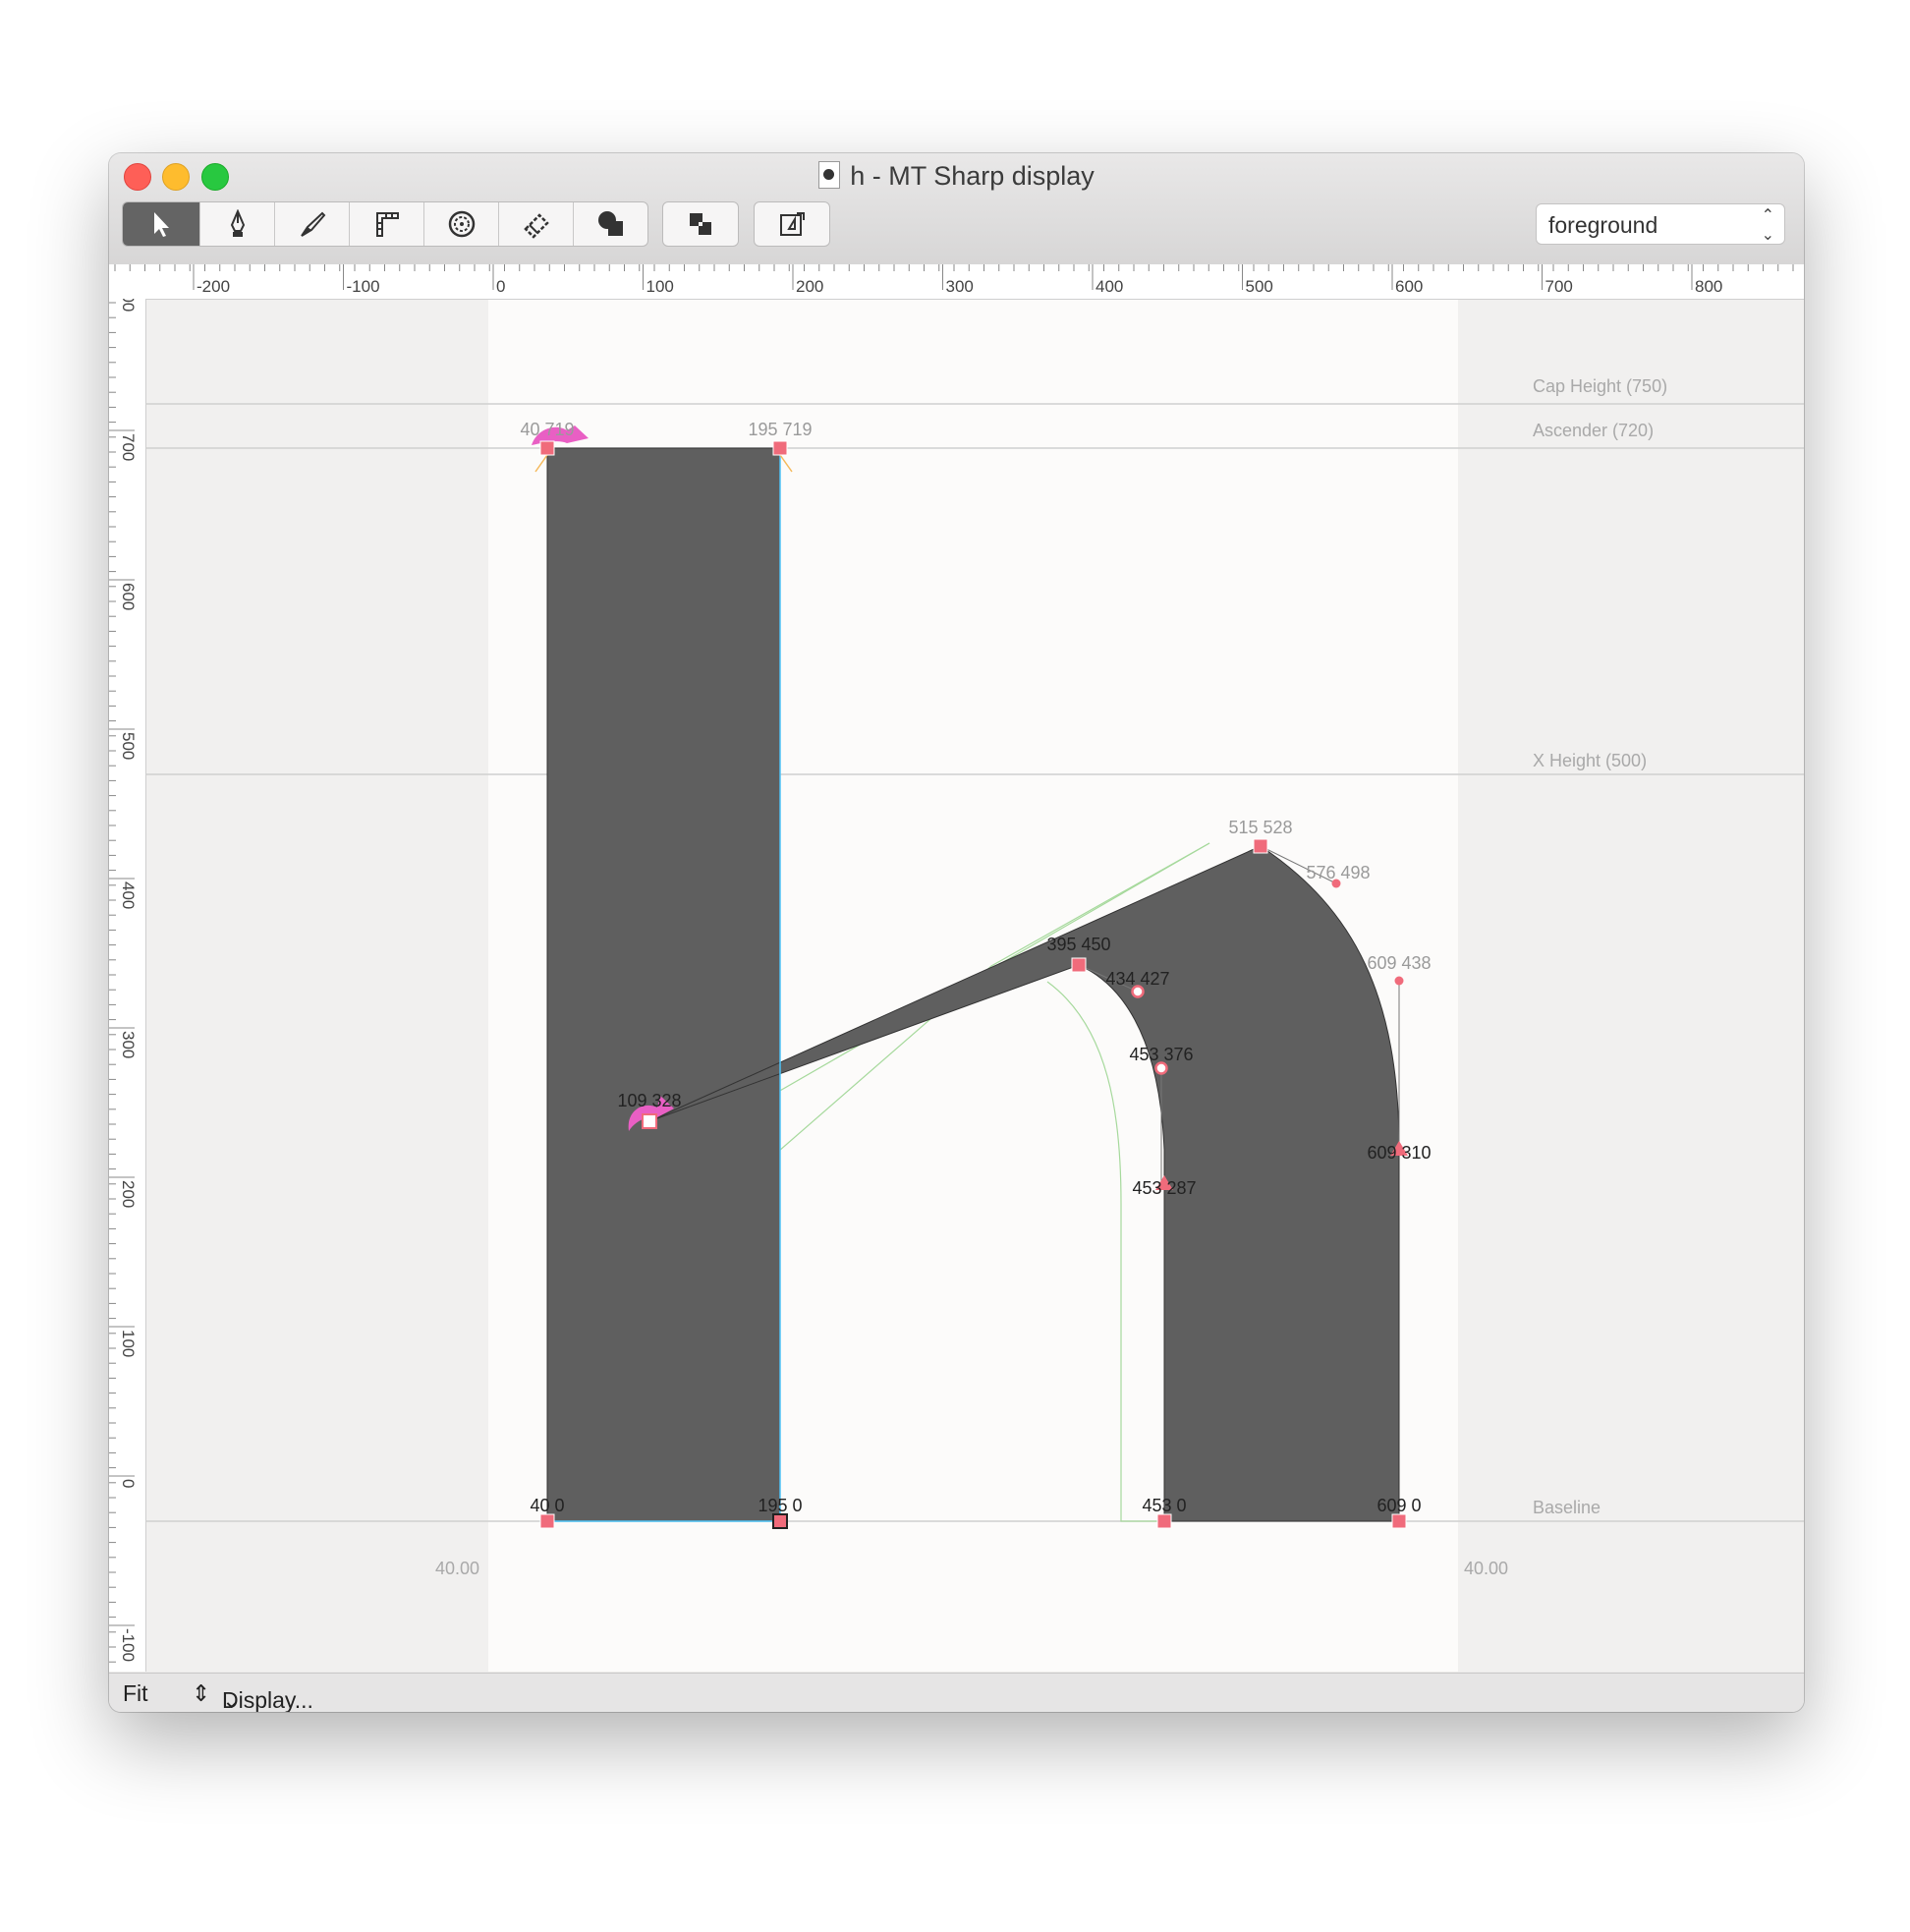 This screenshot has height=1932, width=1910. Describe the element at coordinates (457, 1568) in the screenshot. I see `left-sidebearing-value: 40.00` at that location.